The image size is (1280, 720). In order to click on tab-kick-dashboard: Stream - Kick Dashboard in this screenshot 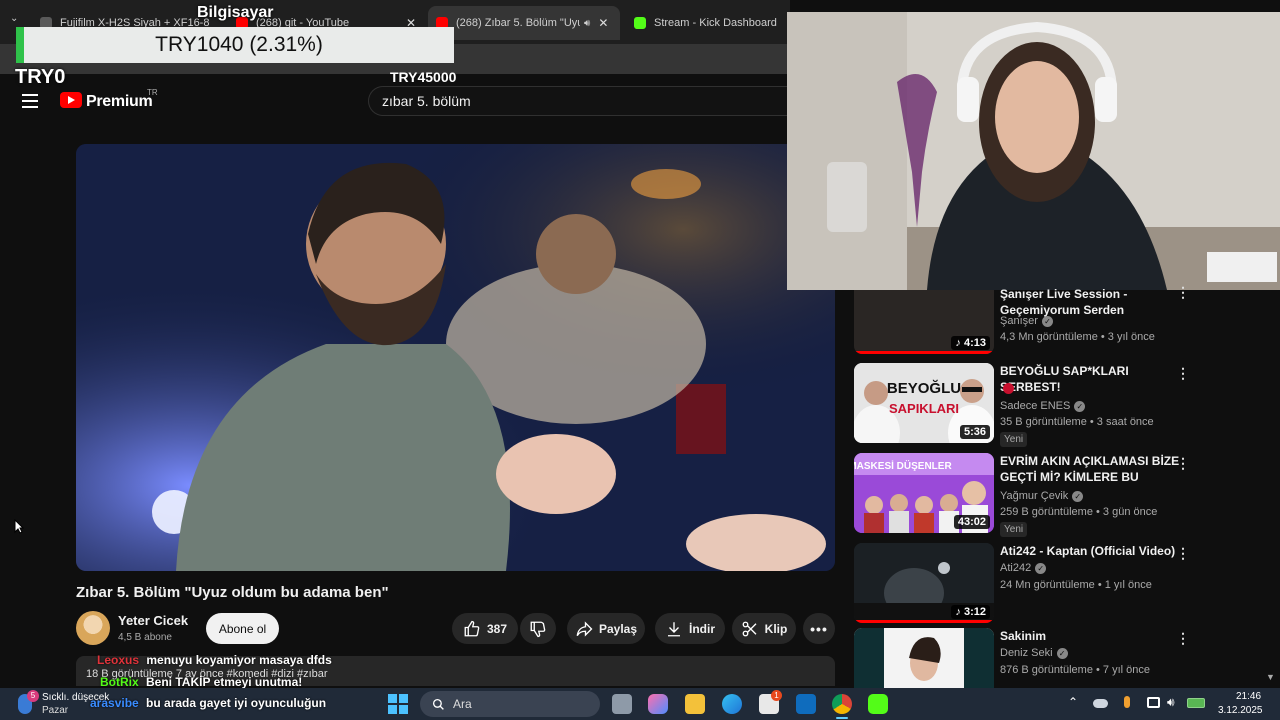, I will do `click(709, 23)`.